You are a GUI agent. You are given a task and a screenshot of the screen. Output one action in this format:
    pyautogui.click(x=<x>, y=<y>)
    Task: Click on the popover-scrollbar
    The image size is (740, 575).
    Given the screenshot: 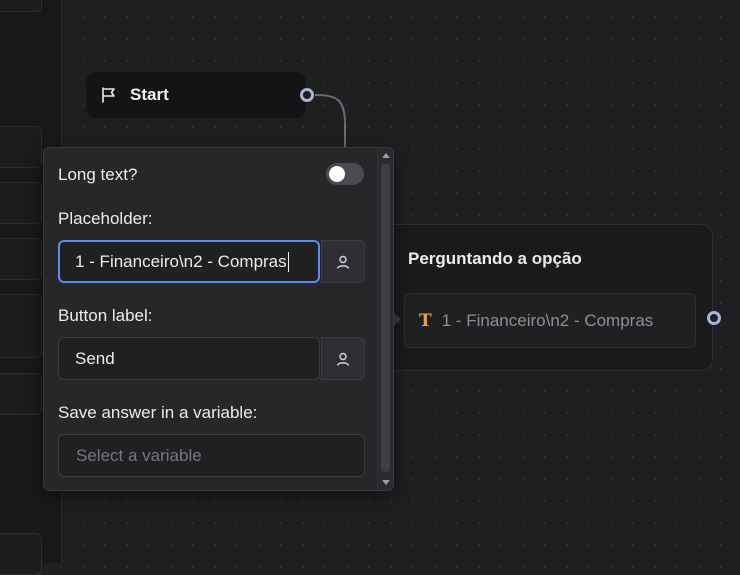 What is the action you would take?
    pyautogui.click(x=385, y=319)
    